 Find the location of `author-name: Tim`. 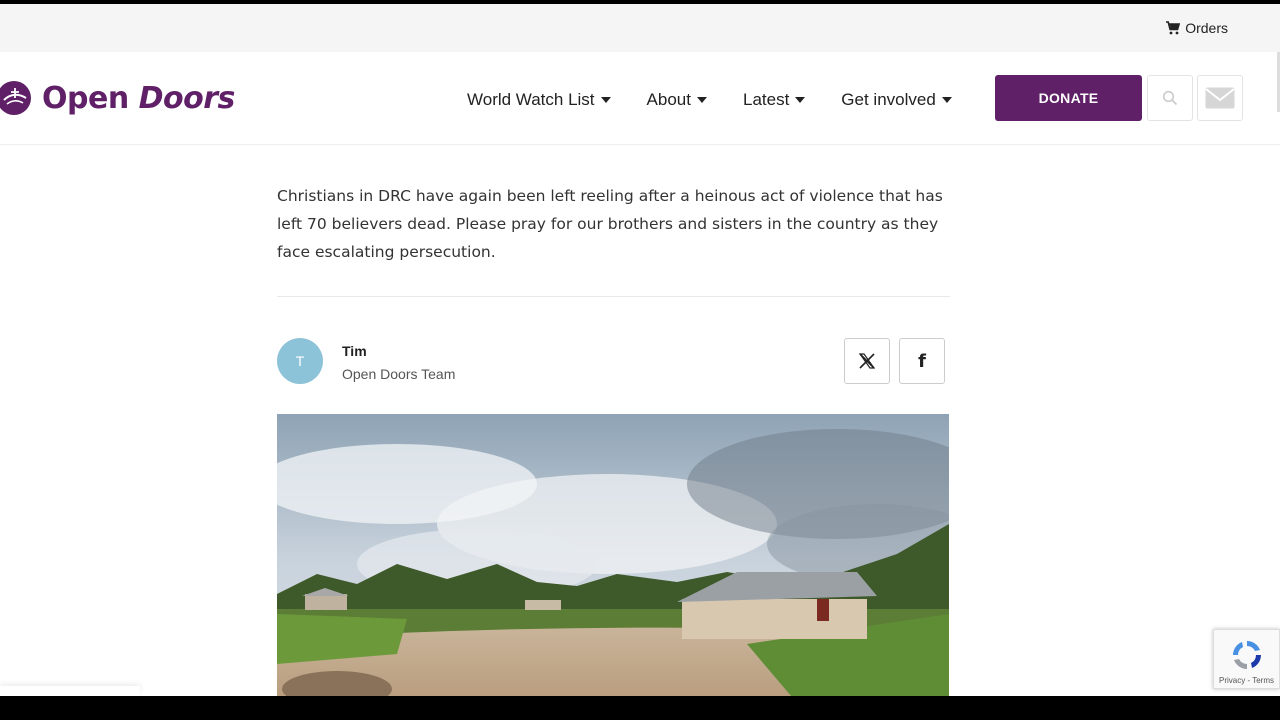

author-name: Tim is located at coordinates (354, 351).